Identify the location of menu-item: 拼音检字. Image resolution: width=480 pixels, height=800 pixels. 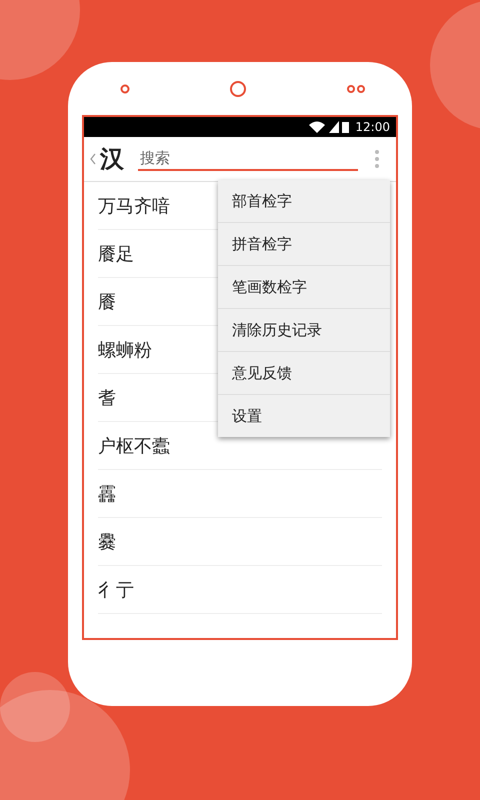
(304, 244).